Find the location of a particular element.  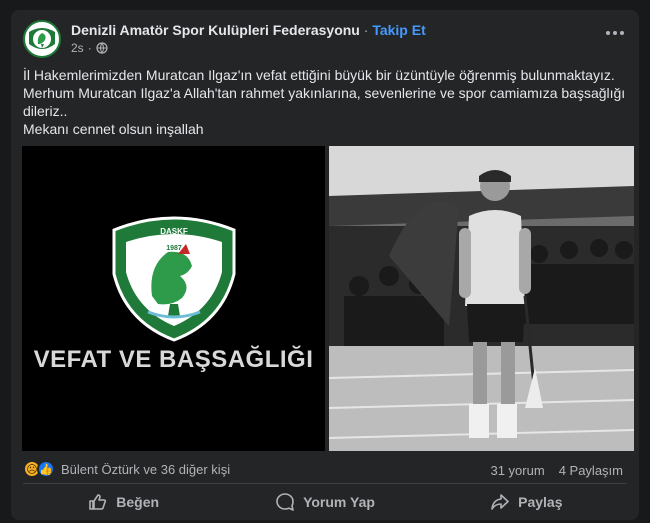

comment-icon is located at coordinates (285, 502).